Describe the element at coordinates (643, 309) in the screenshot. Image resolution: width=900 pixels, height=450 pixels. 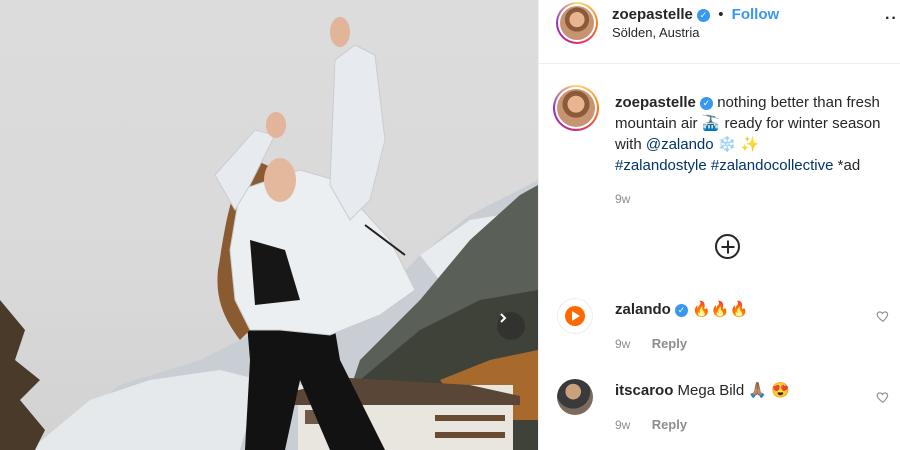
I see `comment-username: zalando` at that location.